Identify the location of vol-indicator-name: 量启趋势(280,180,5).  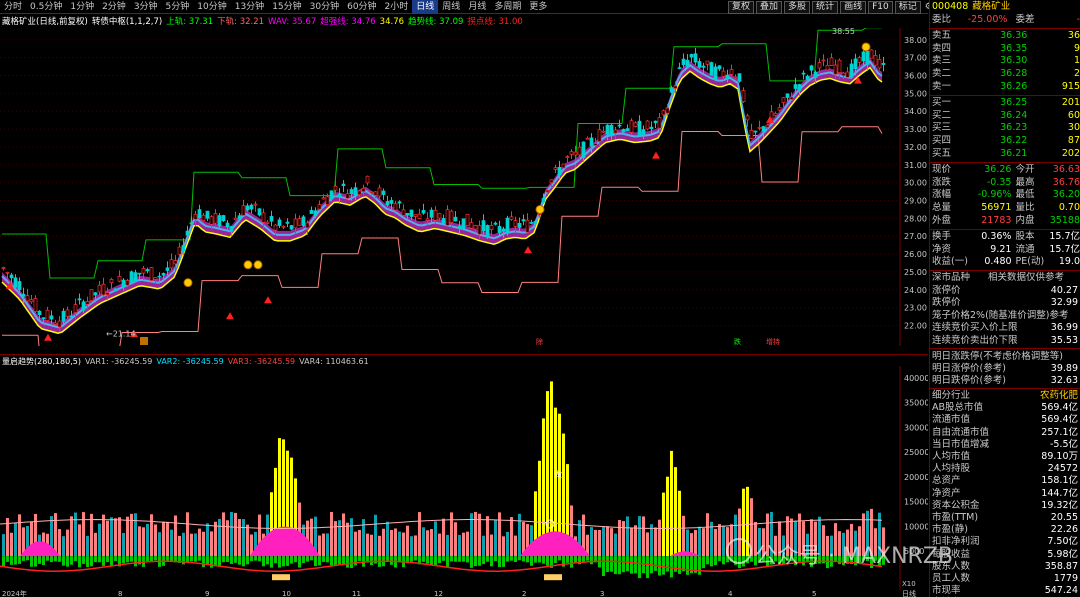
(41, 361).